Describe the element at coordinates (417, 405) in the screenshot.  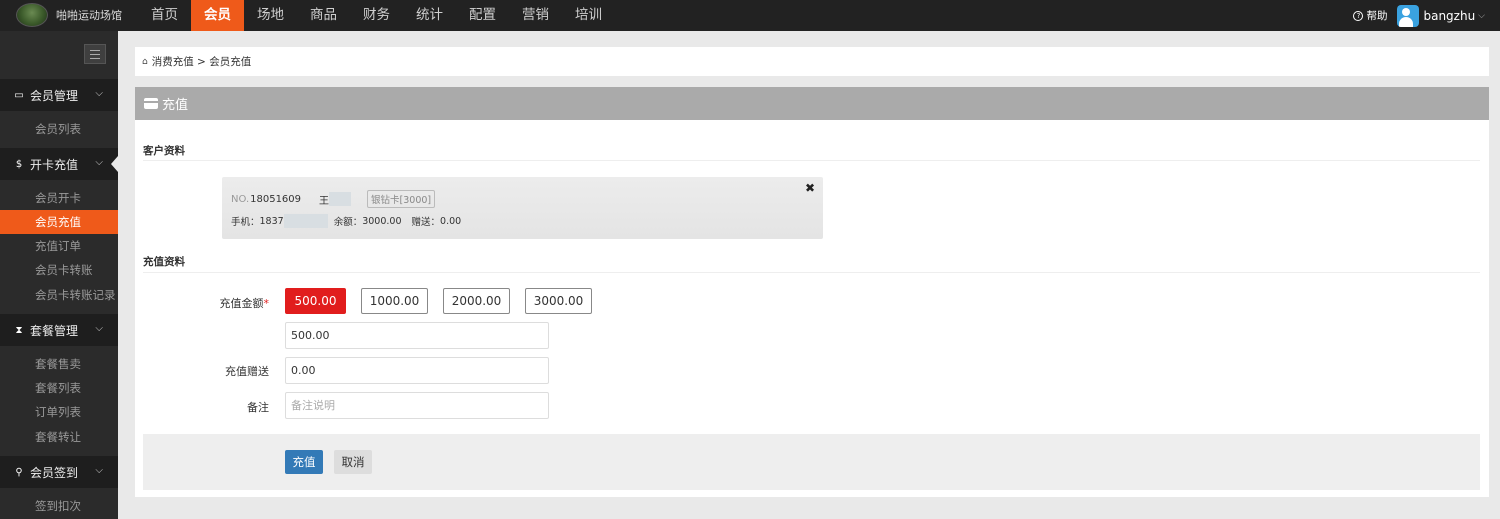
I see `remark-input: 备注说明` at that location.